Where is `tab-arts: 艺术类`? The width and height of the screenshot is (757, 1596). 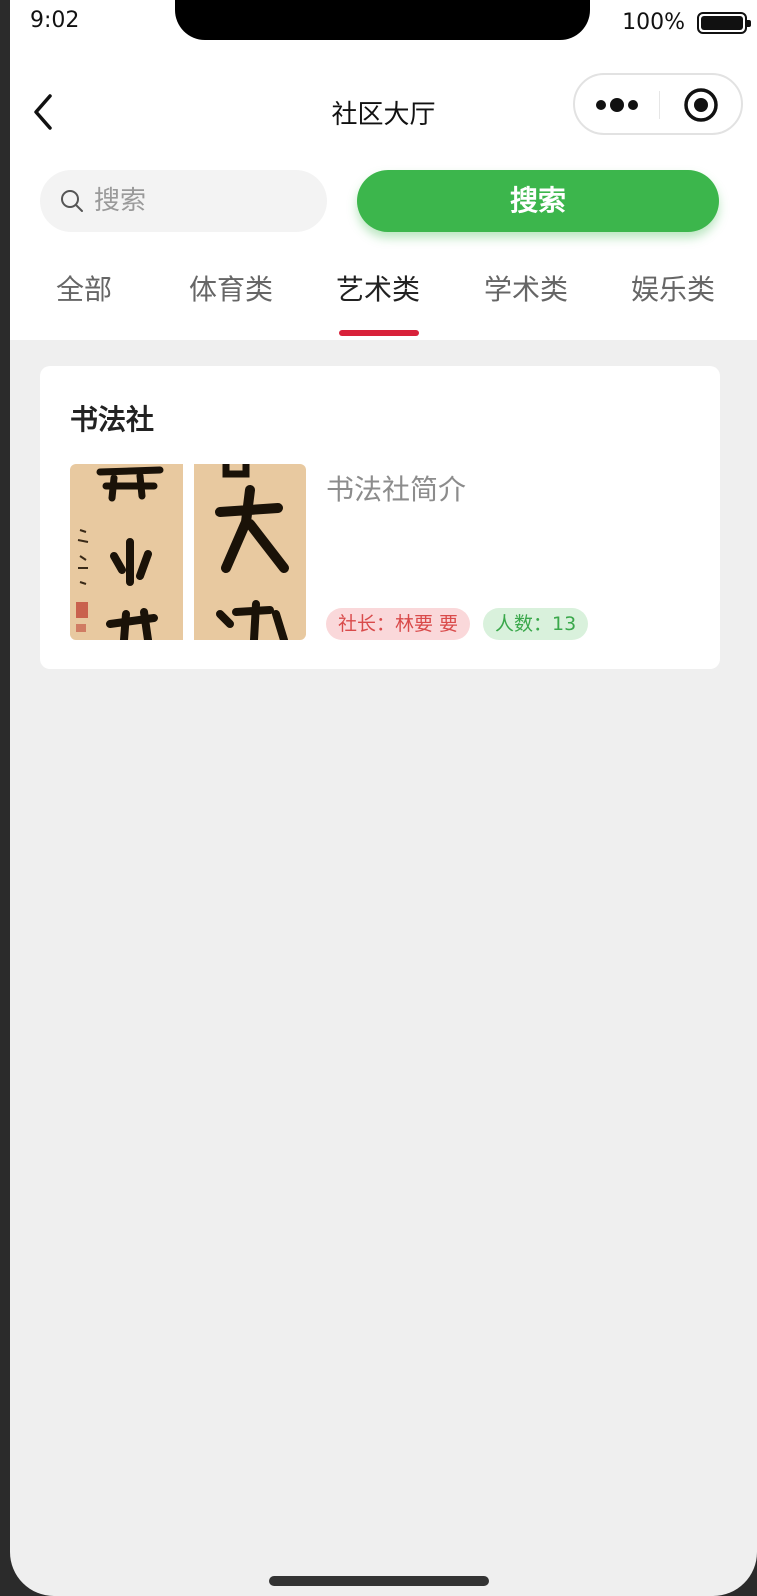
tab-arts: 艺术类 is located at coordinates (378, 288).